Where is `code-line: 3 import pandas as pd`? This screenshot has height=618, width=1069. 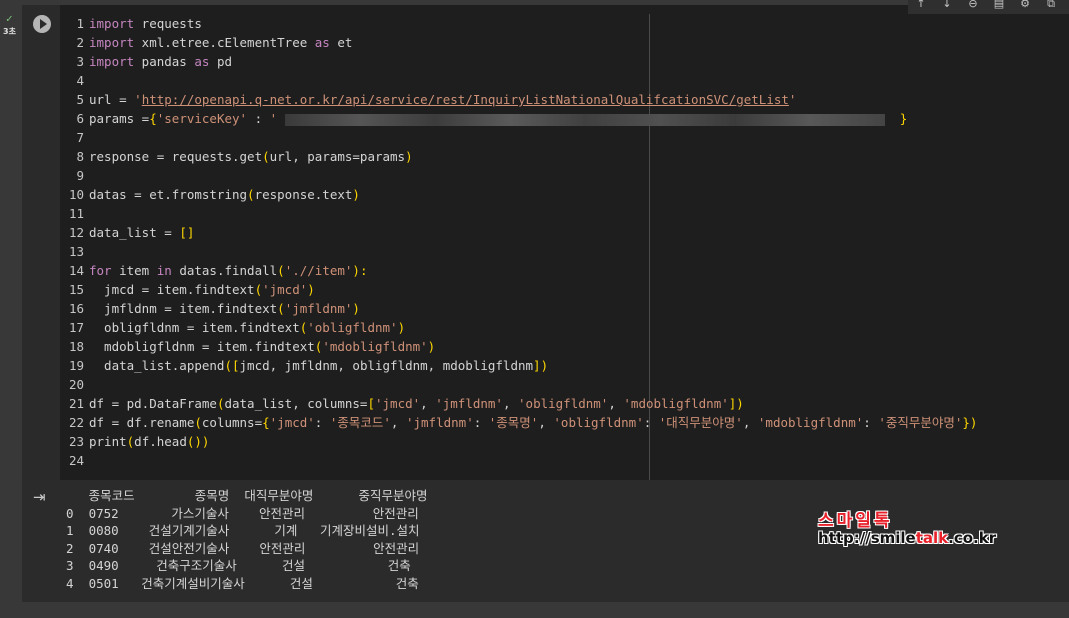
code-line: 3 import pandas as pd is located at coordinates (518, 61).